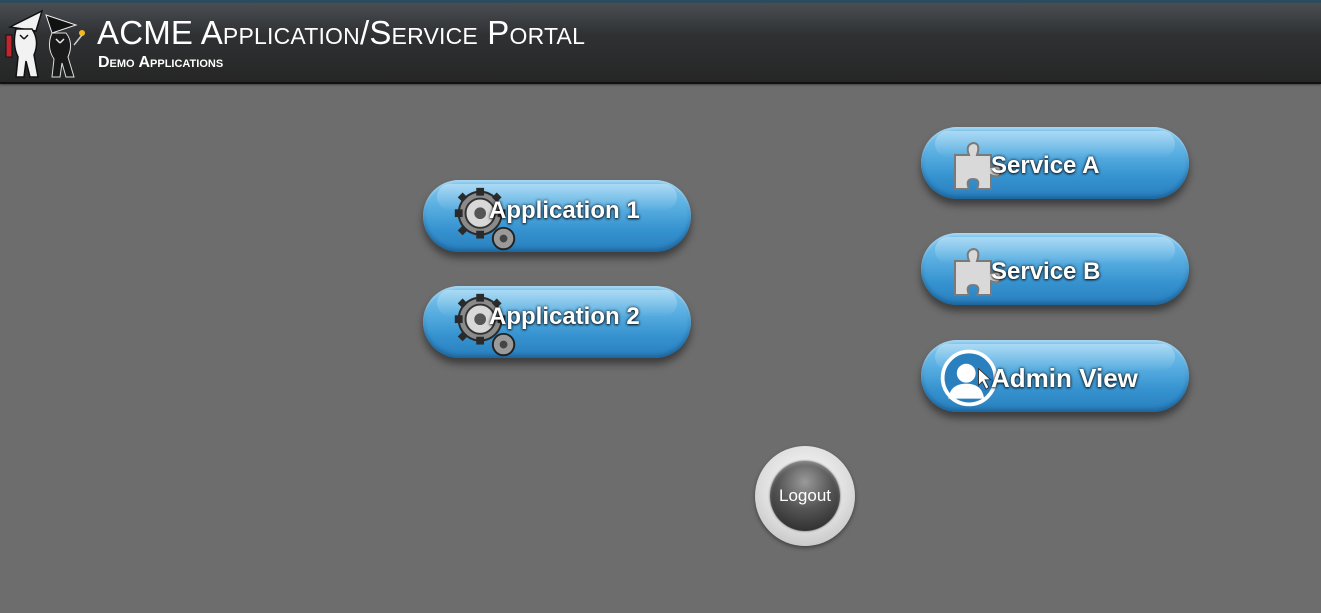  I want to click on logout-button: Logout, so click(805, 496).